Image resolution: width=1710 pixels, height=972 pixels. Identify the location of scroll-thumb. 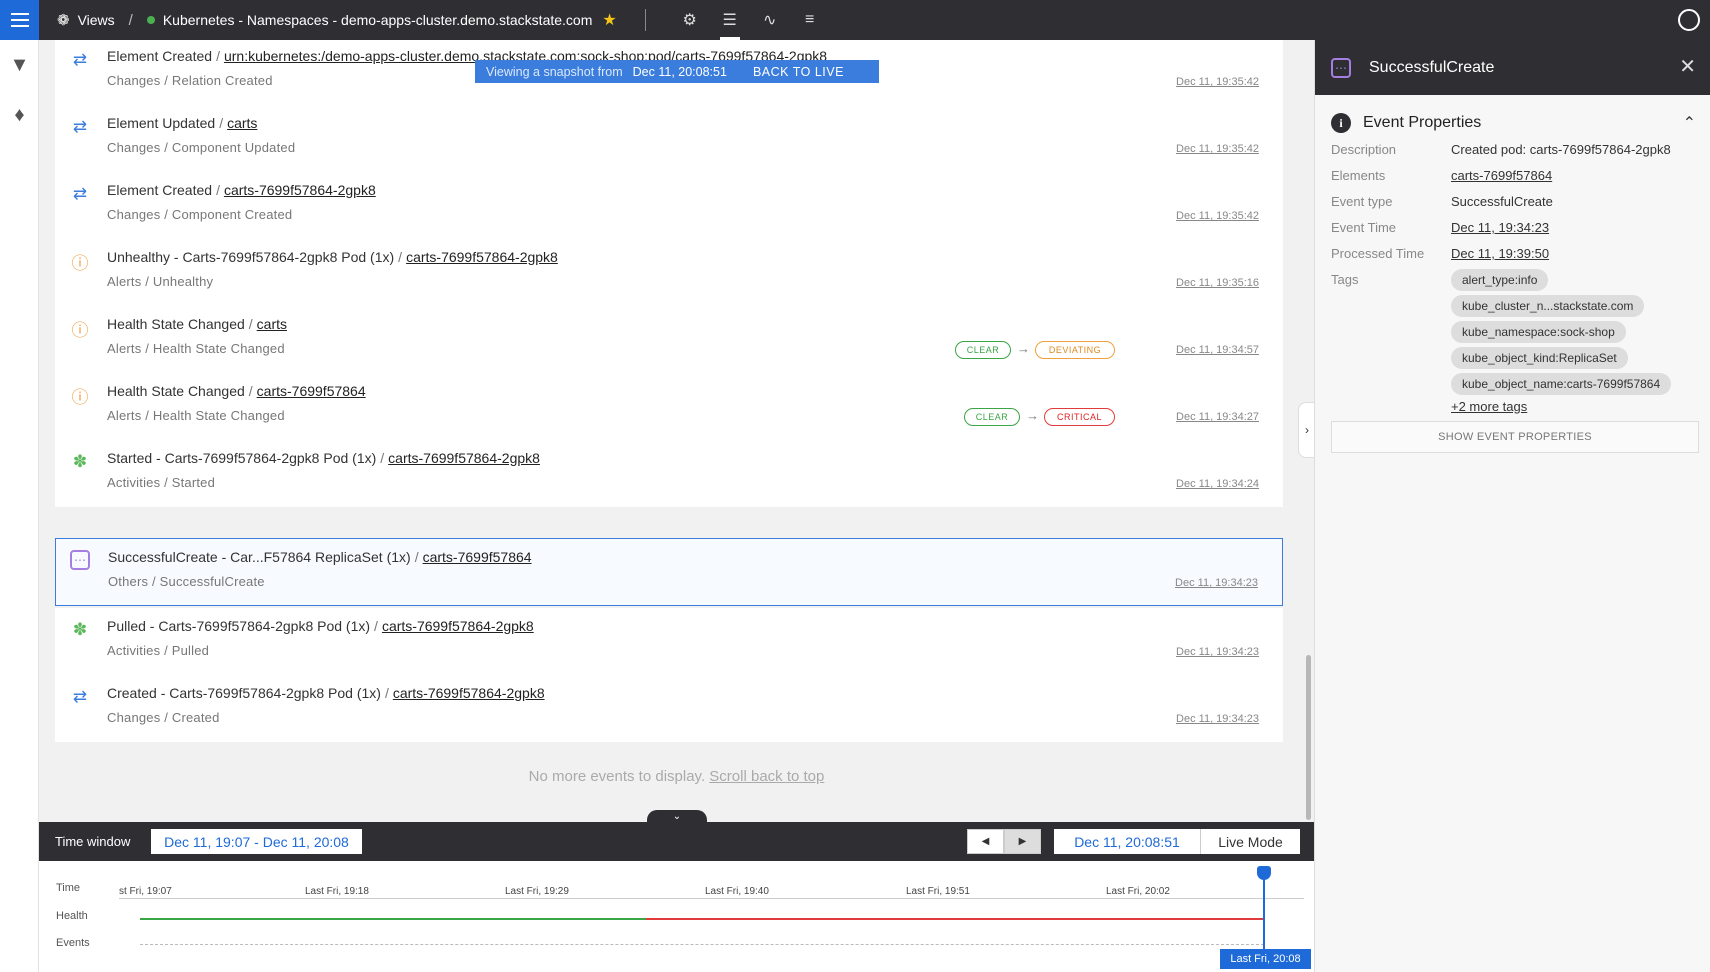
(1308, 737).